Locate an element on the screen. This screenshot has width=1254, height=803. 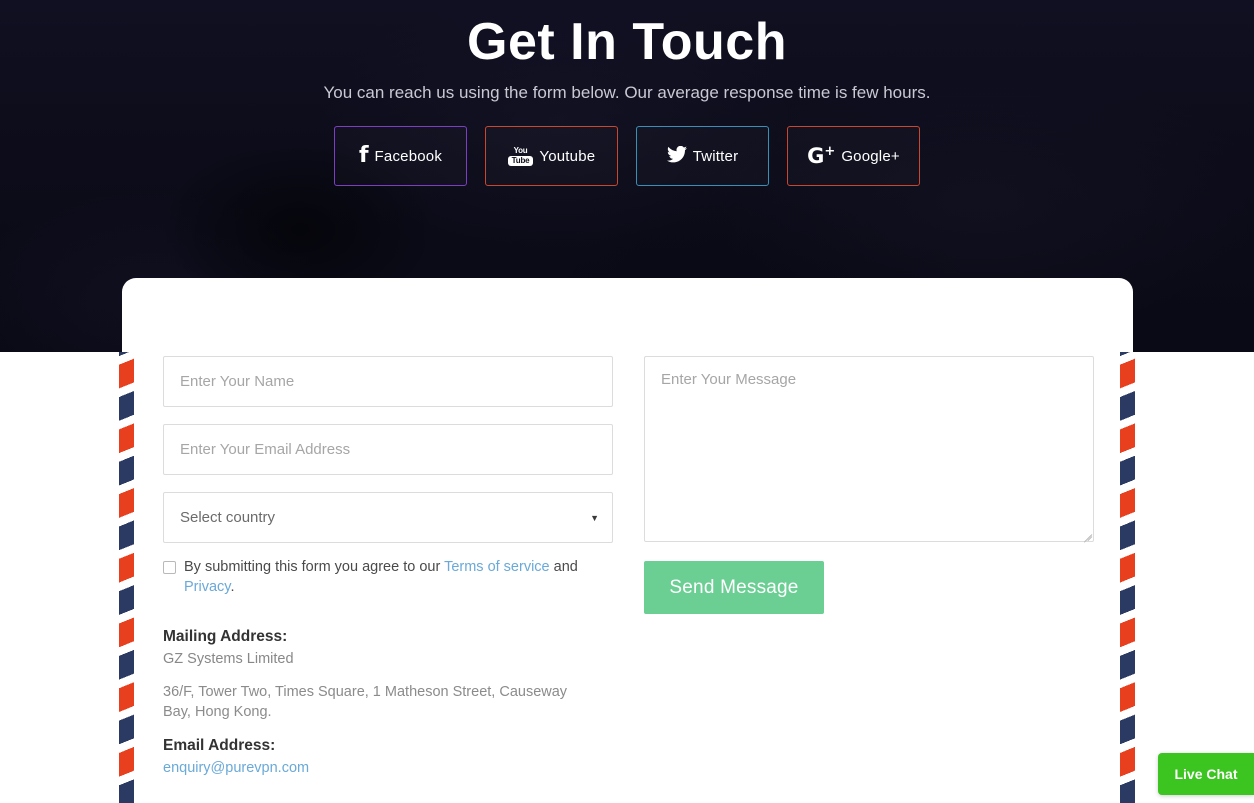
social-button-facebook: f Facebook is located at coordinates (400, 156).